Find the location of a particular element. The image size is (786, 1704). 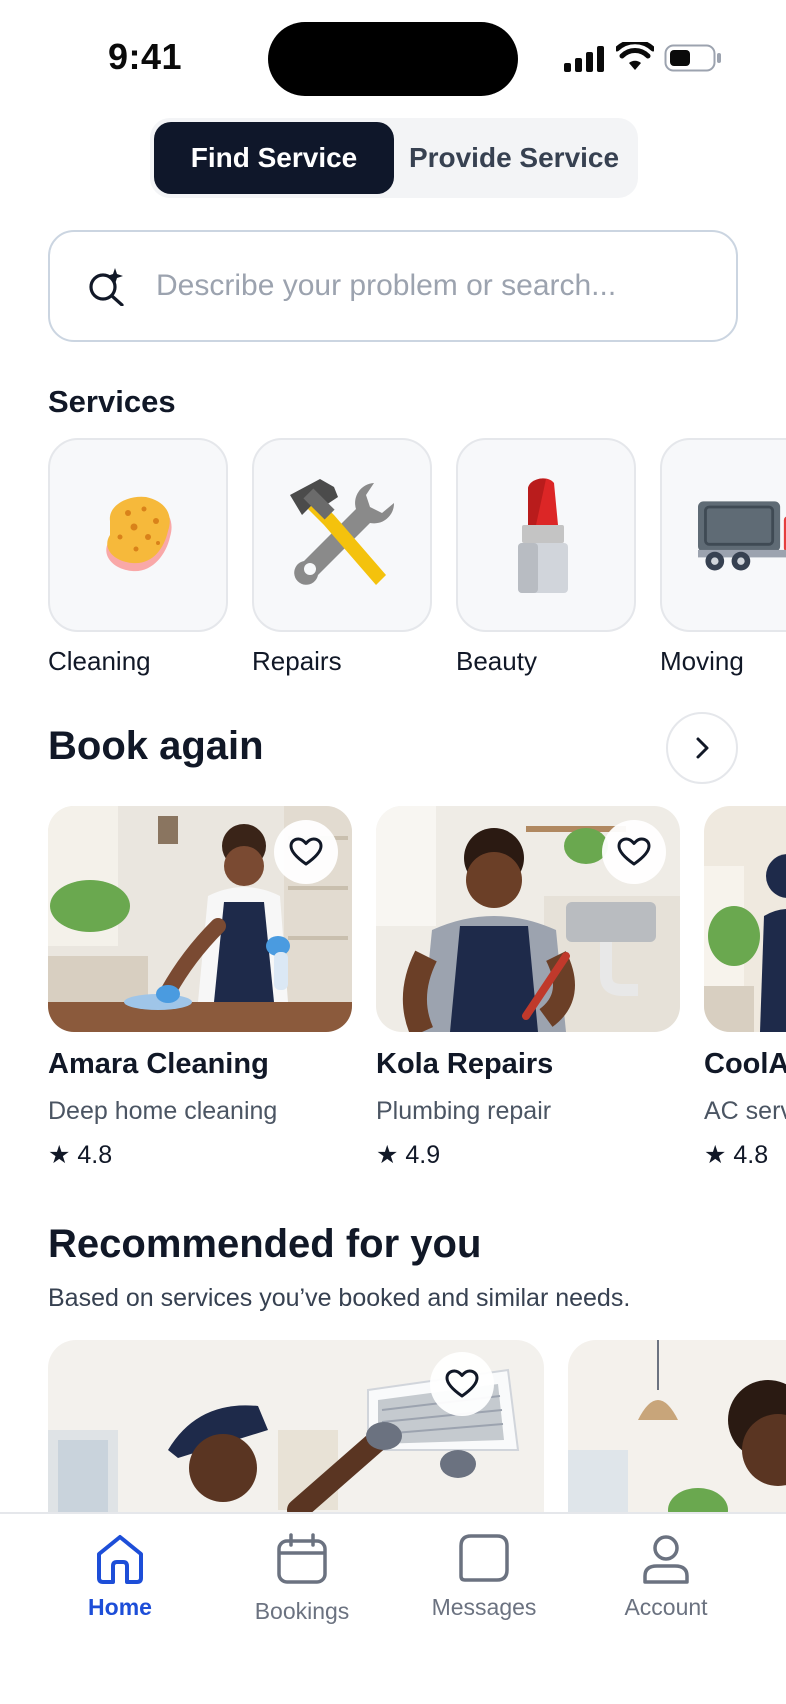

book-again-card: Kola Repairs Plumbing repair ★ 4.9 is located at coordinates (528, 988).